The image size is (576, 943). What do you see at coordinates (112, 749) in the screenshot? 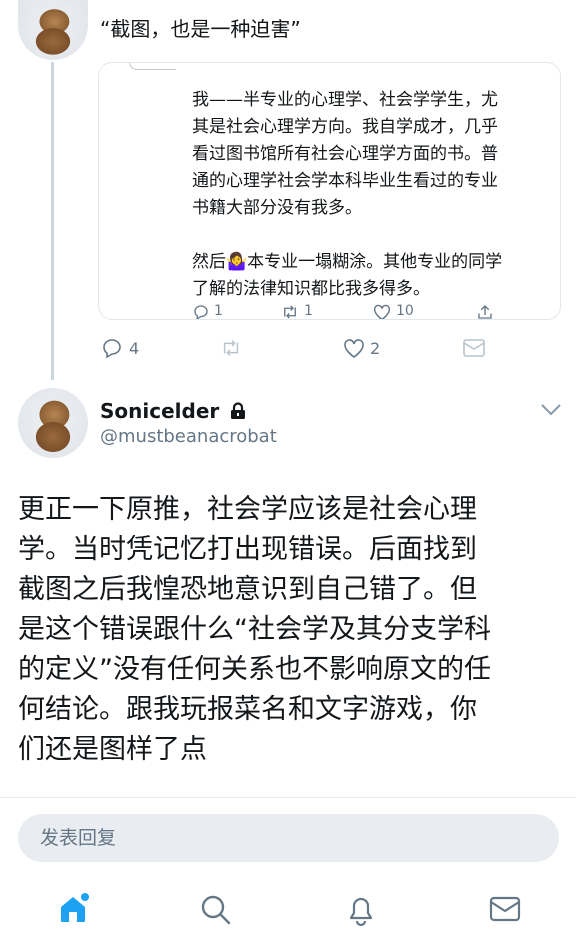
I see `tweet-line: 们还是图样了点` at bounding box center [112, 749].